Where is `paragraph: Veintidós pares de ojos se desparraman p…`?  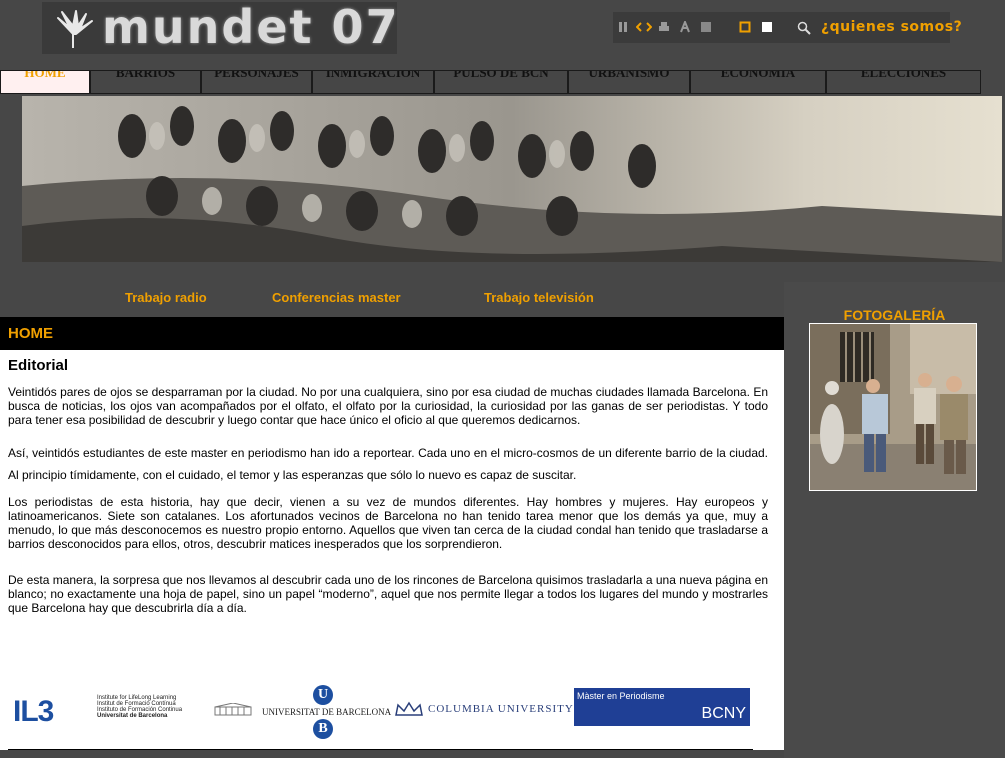
paragraph: Veintidós pares de ojos se desparraman p… is located at coordinates (388, 406).